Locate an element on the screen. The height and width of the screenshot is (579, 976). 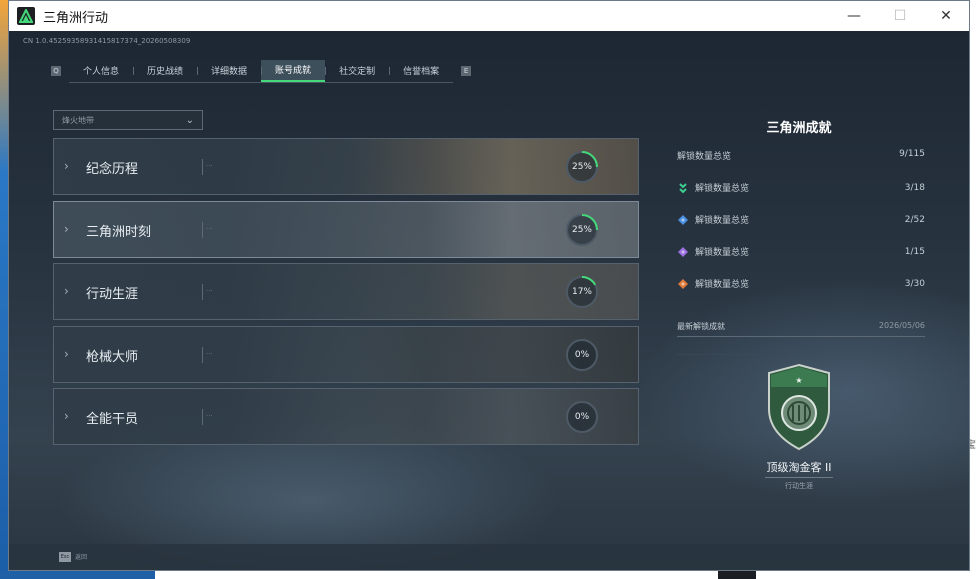
window-title: 三角洲行动 is located at coordinates (76, 18).